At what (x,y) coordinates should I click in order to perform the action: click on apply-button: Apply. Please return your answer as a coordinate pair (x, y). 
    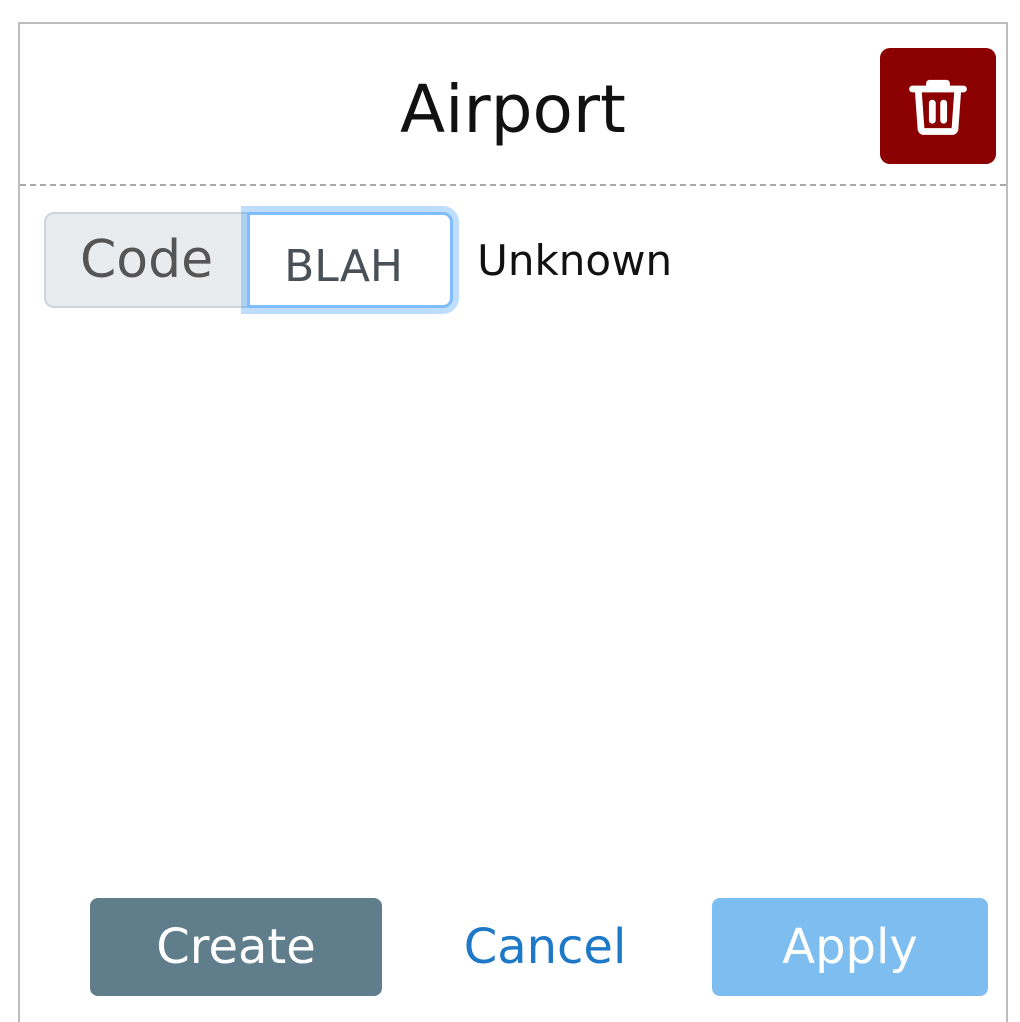
    Looking at the image, I should click on (850, 947).